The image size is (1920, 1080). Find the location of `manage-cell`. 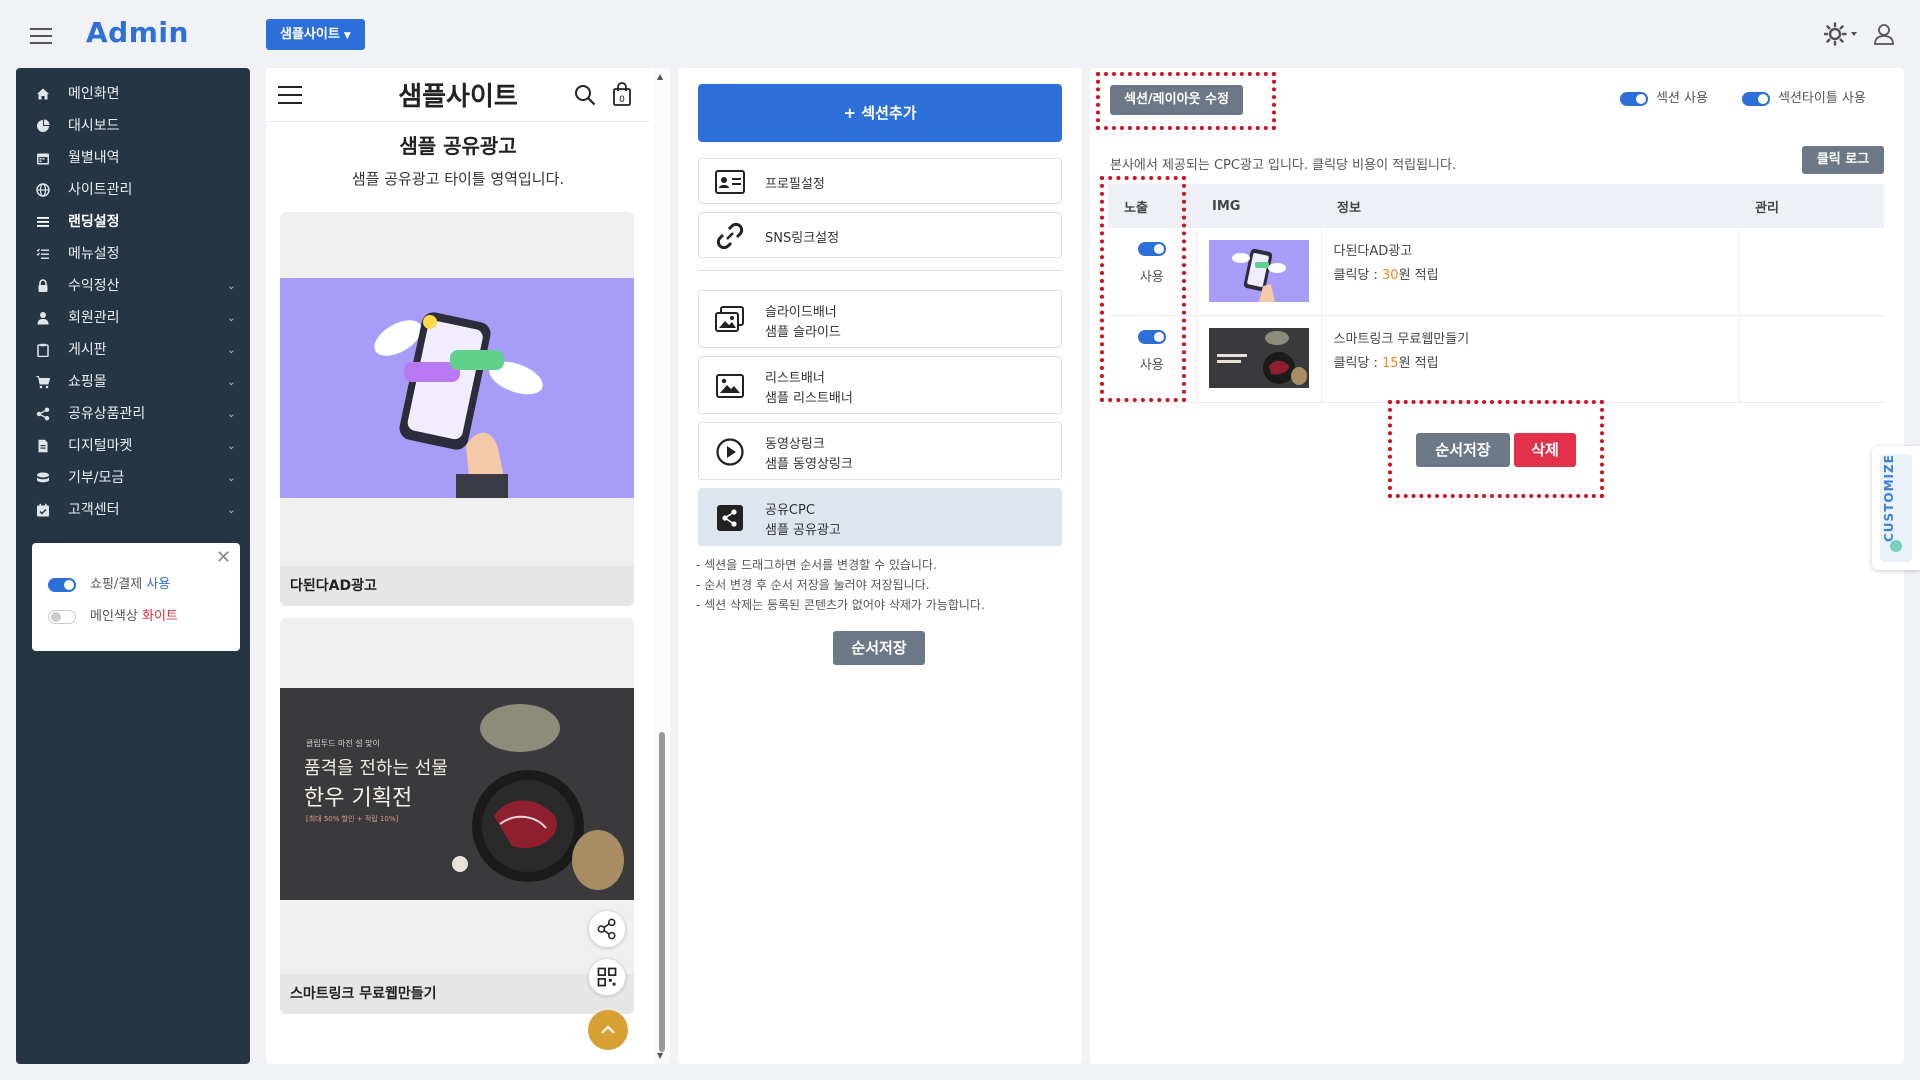

manage-cell is located at coordinates (1811, 272).